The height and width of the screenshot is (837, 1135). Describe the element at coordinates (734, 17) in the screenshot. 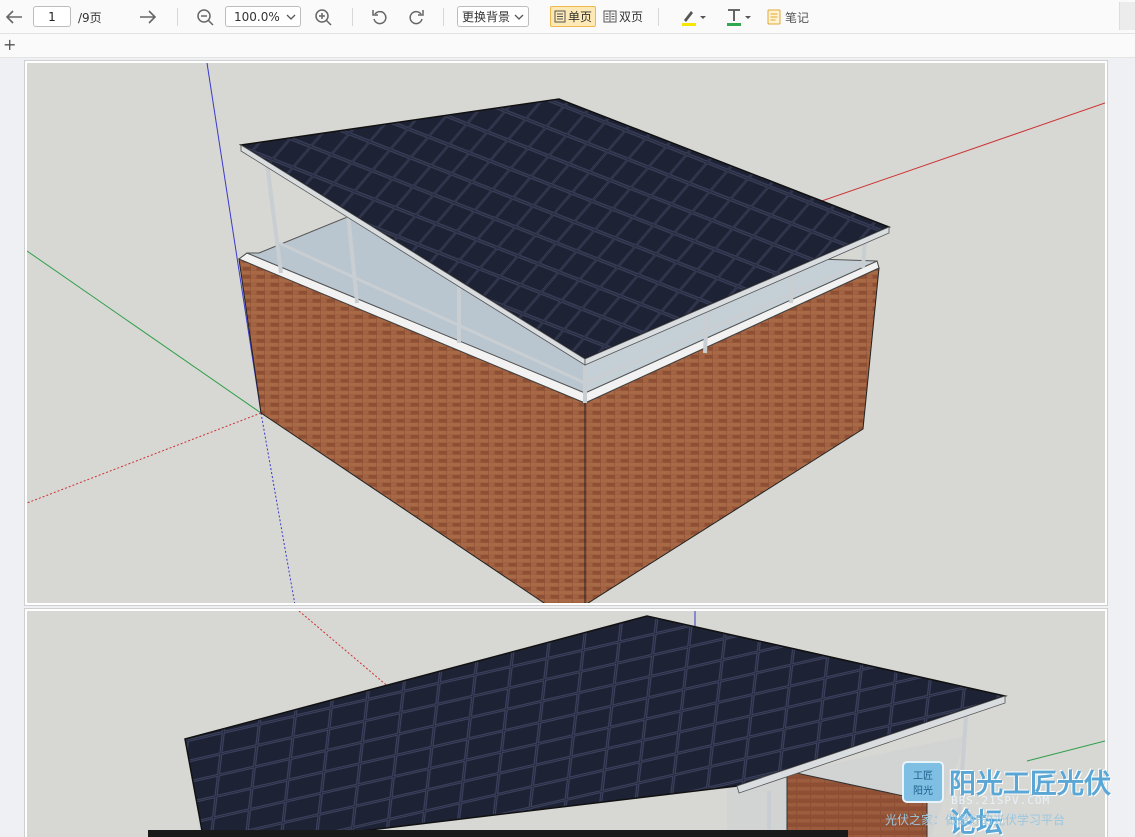

I see `text-tool-icon` at that location.